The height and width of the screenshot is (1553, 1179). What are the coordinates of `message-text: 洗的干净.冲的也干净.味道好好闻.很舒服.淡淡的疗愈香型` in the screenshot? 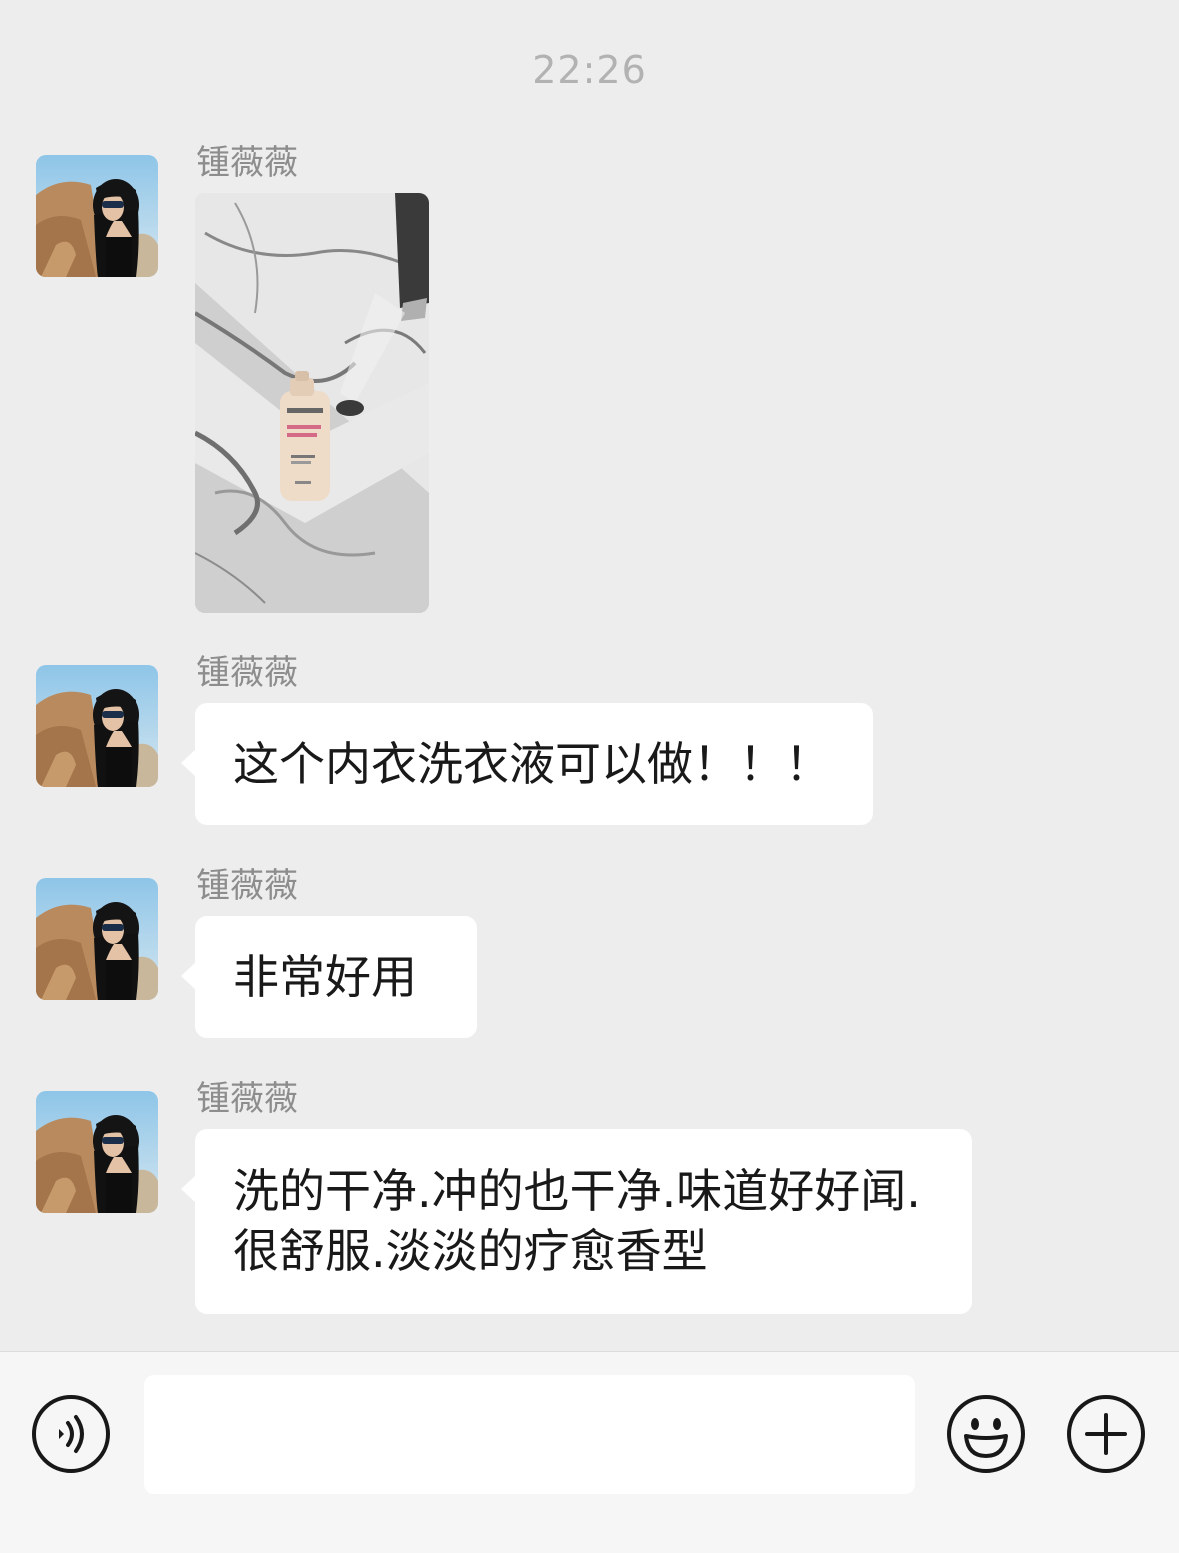 It's located at (577, 1221).